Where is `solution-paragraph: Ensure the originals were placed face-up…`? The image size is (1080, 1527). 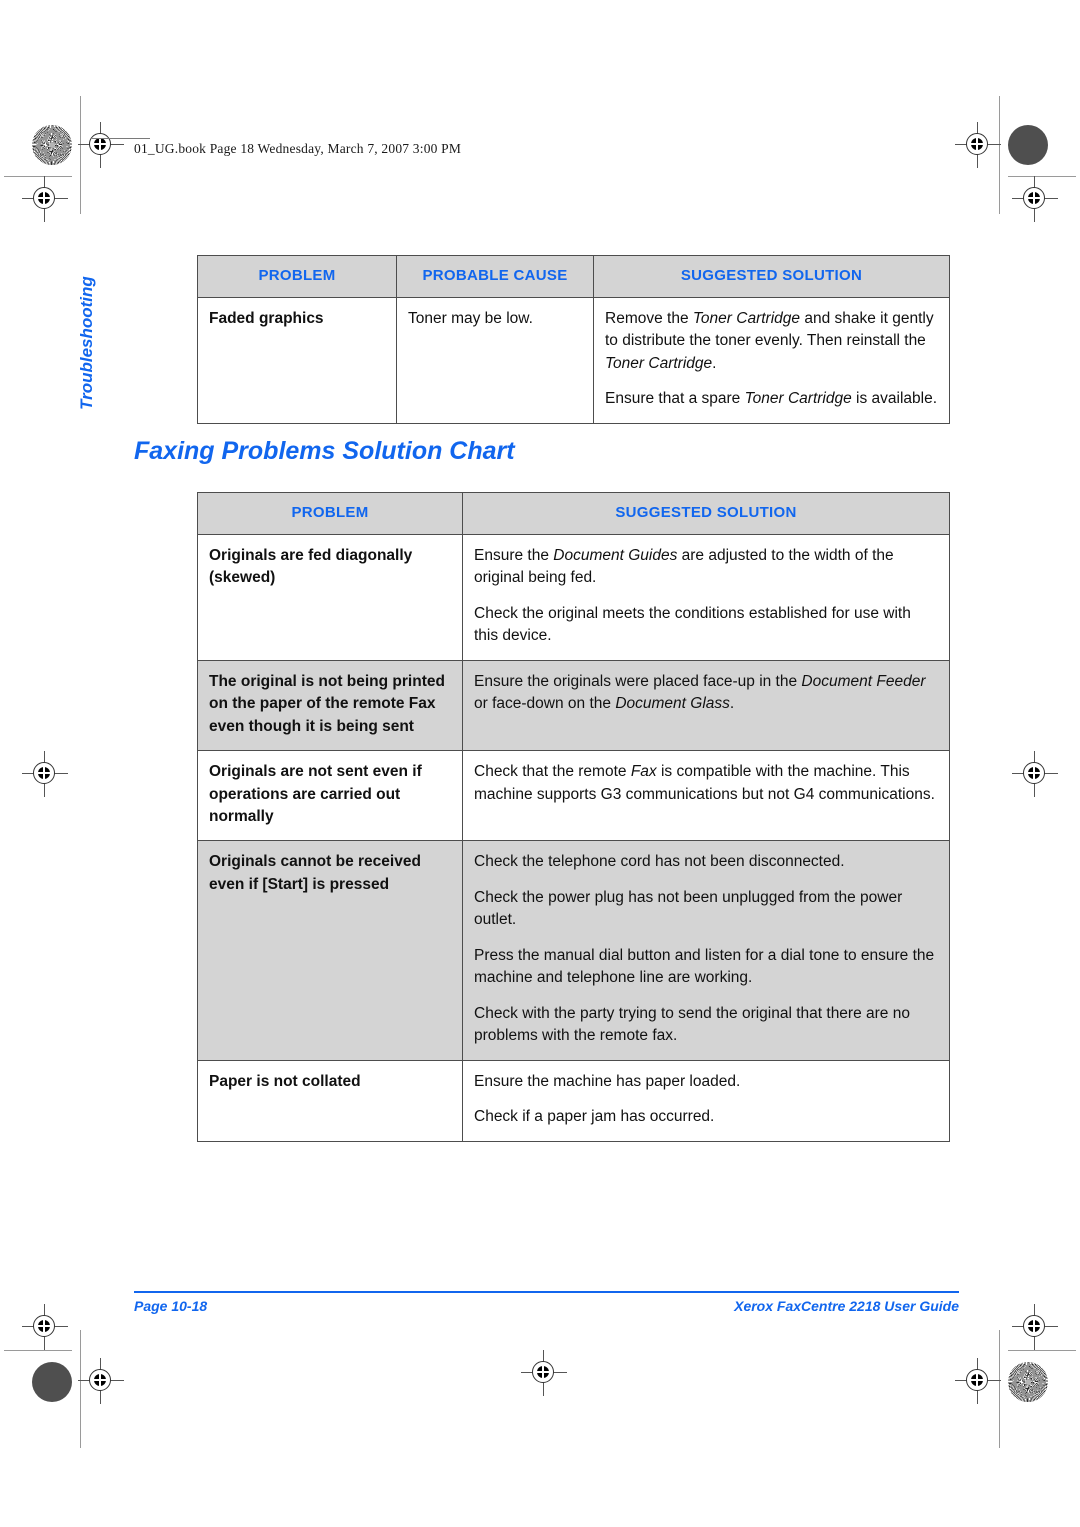
solution-paragraph: Ensure the originals were placed face-up… is located at coordinates (700, 692).